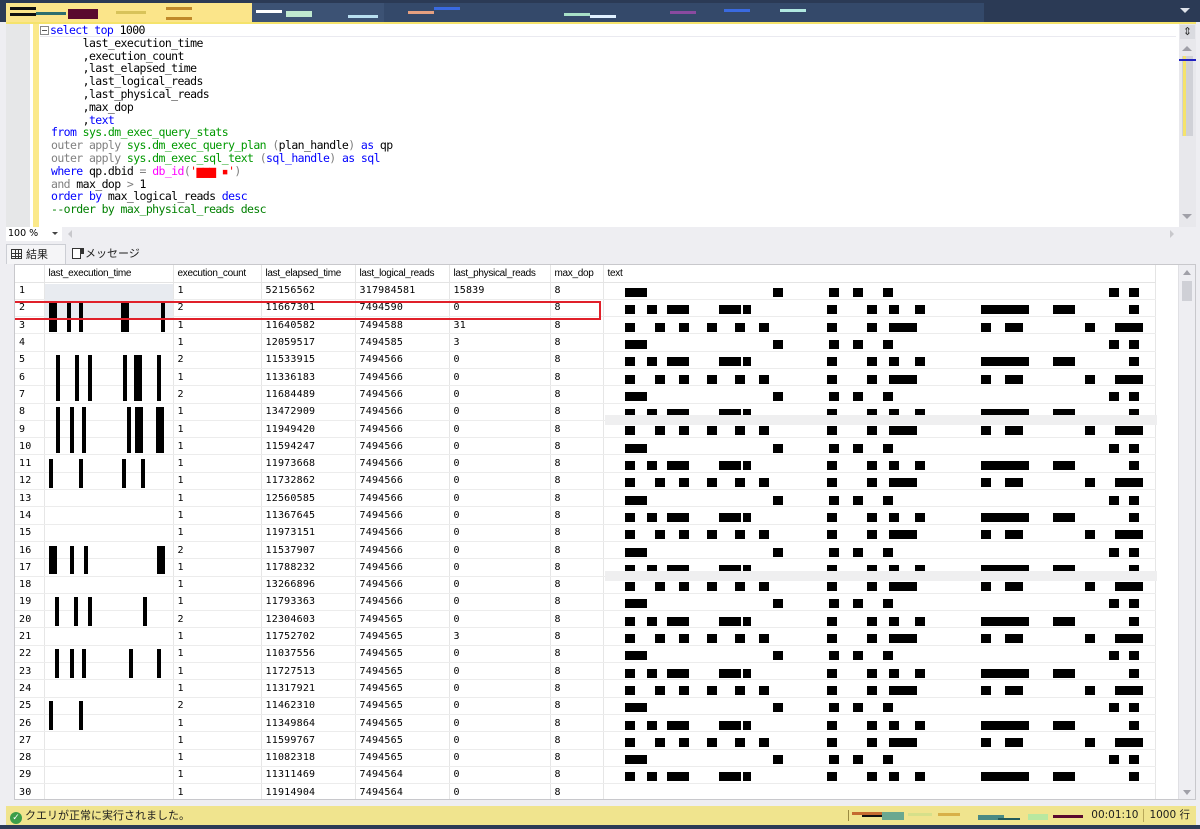 Image resolution: width=1200 pixels, height=829 pixels. I want to click on cell-last-logical-reads: 7494564, so click(402, 775).